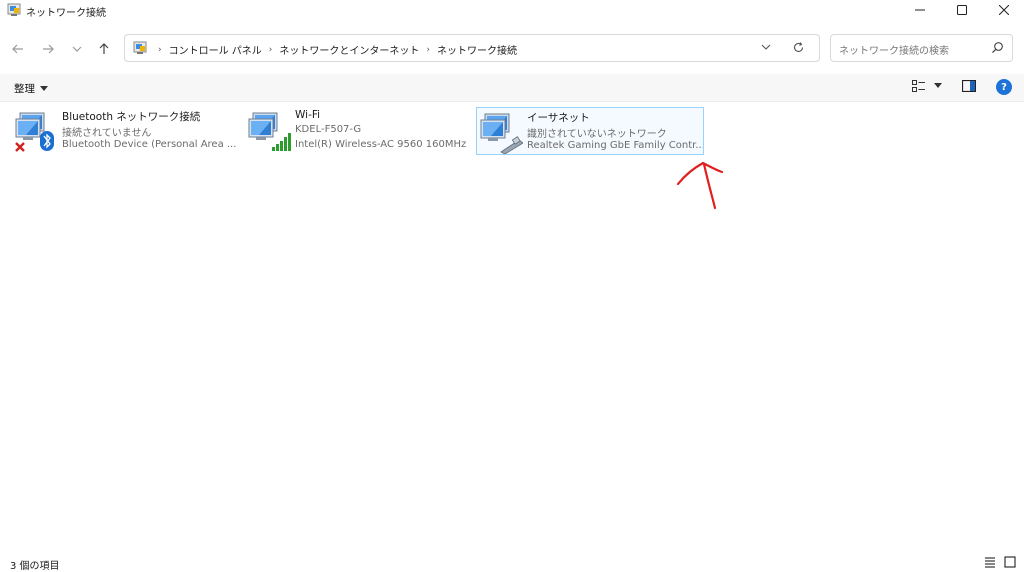 The height and width of the screenshot is (572, 1024). I want to click on maximize-icon, so click(962, 10).